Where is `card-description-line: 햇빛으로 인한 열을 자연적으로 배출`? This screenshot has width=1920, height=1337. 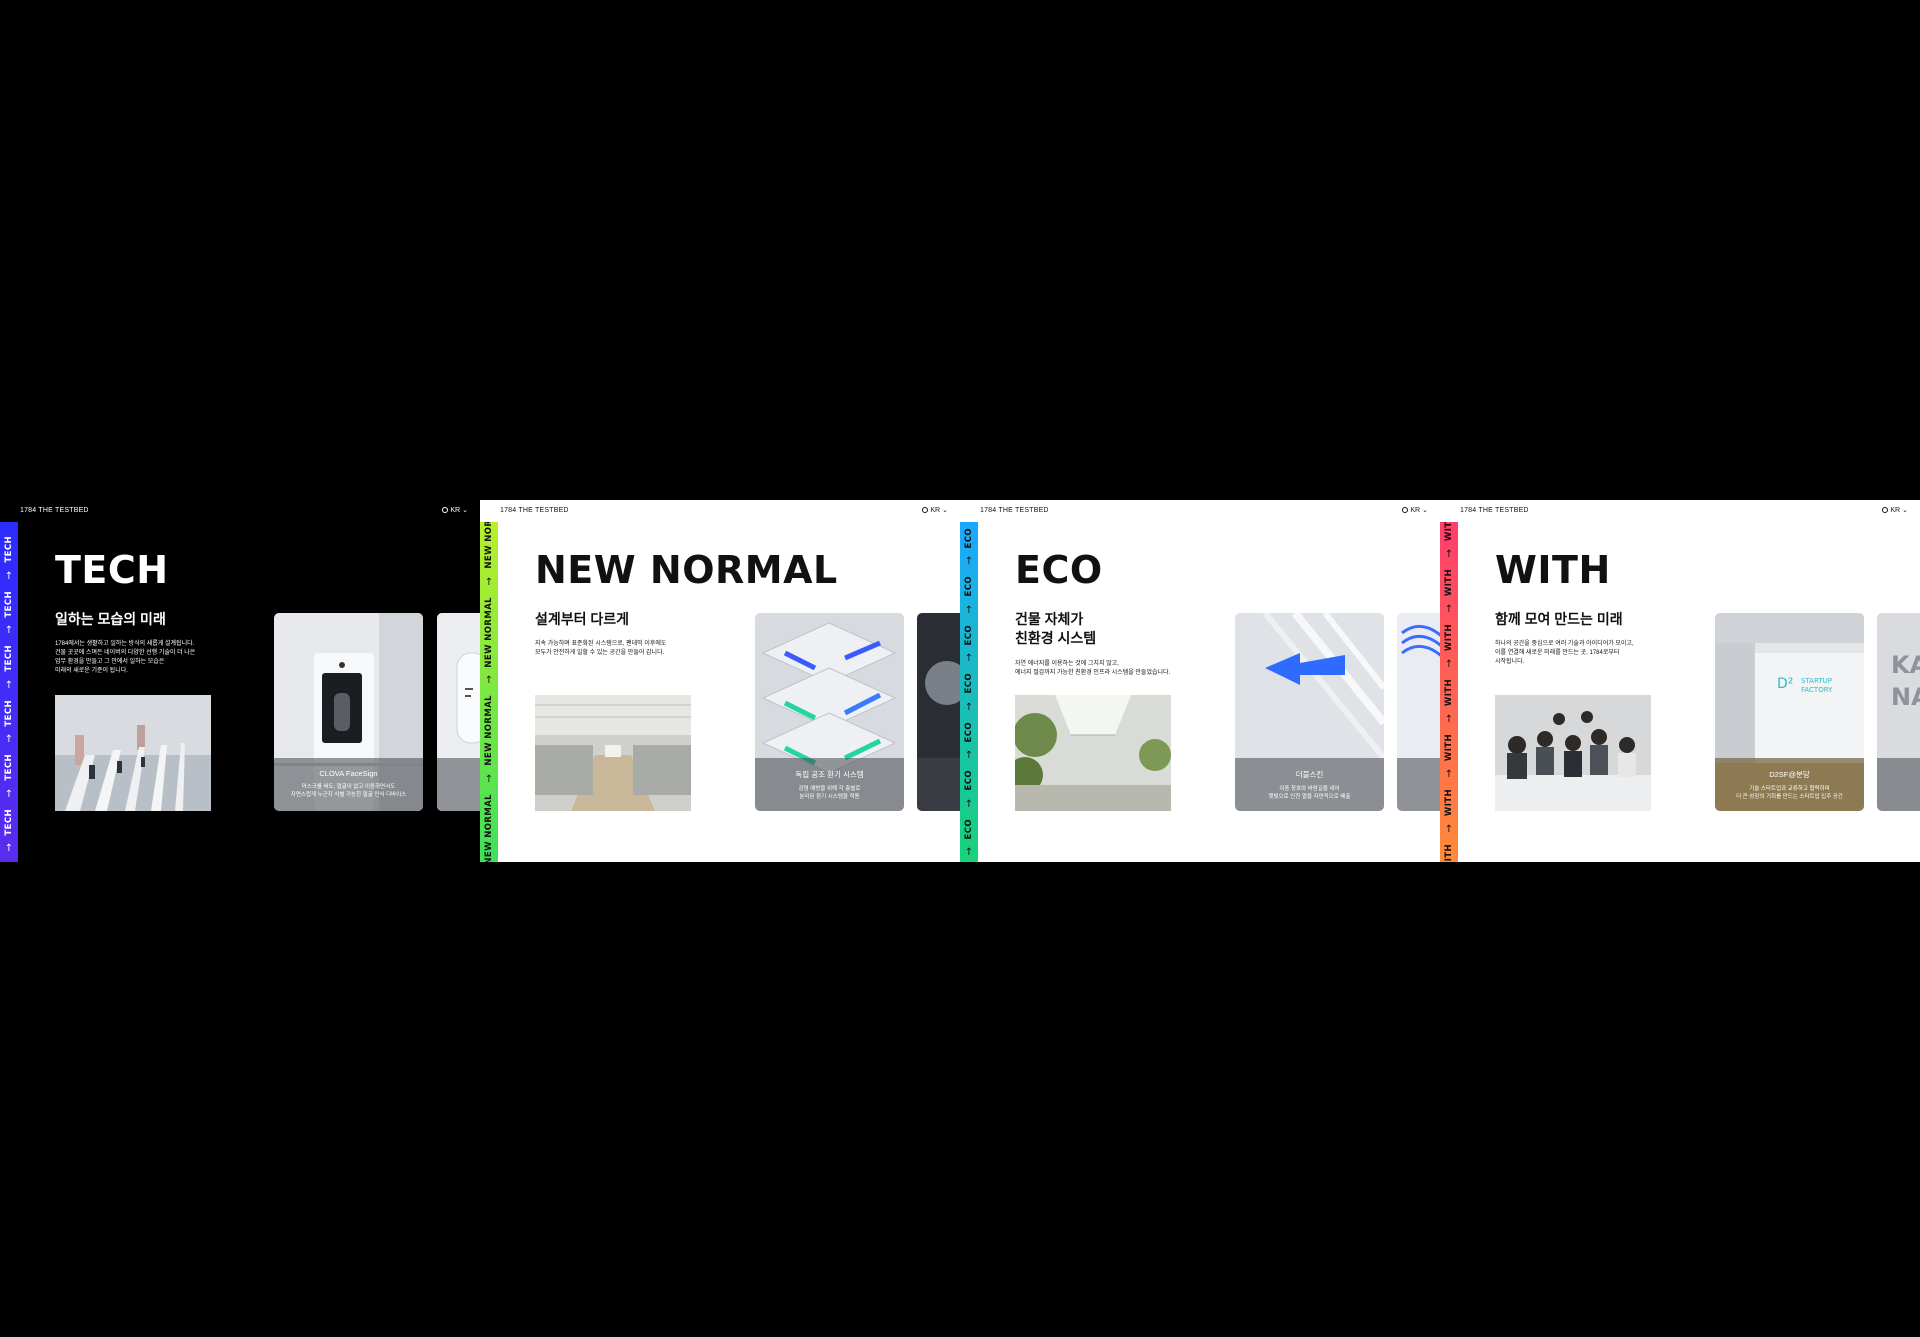 card-description-line: 햇빛으로 인한 열을 자연적으로 배출 is located at coordinates (1309, 797).